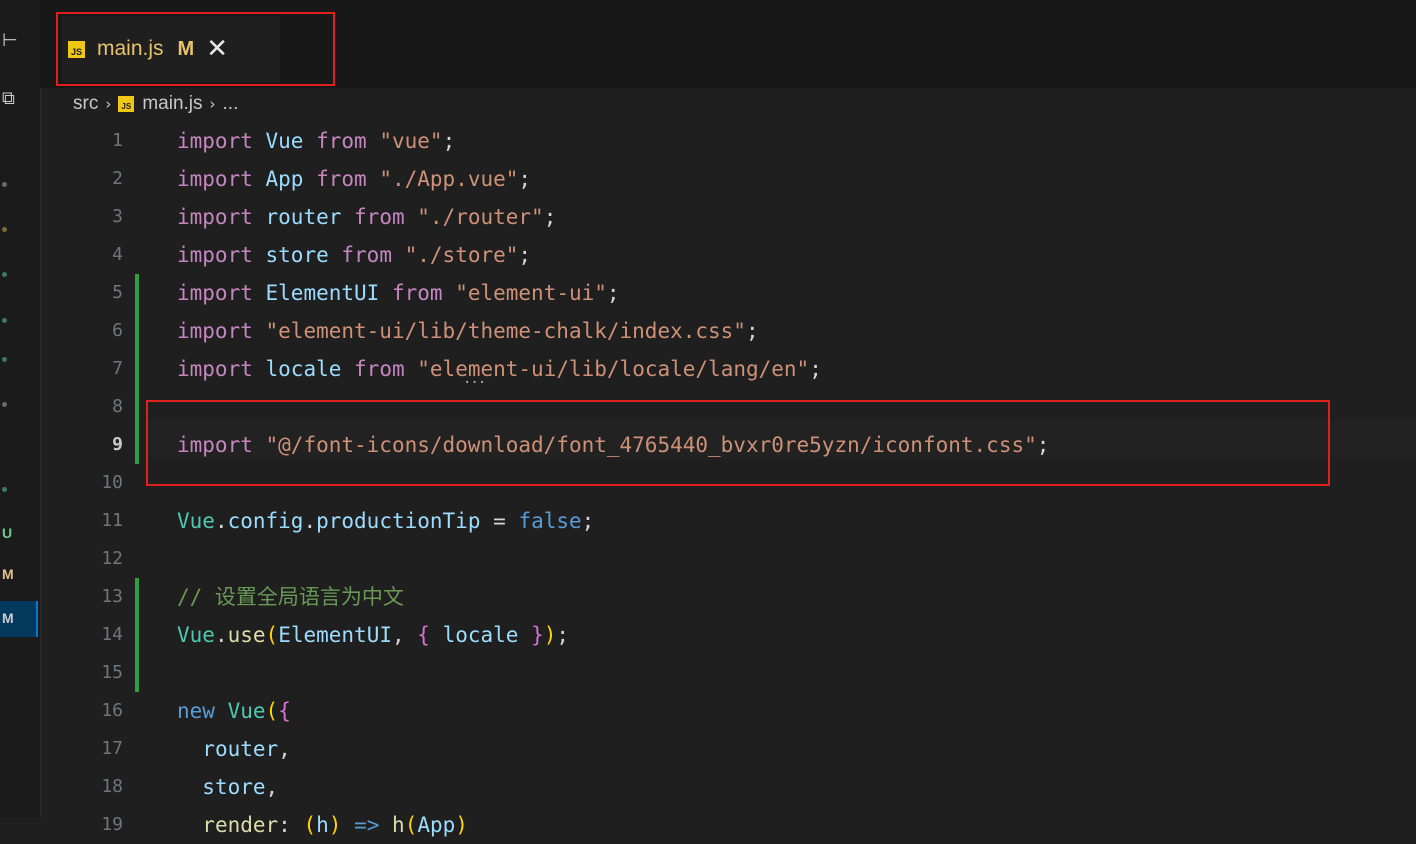  Describe the element at coordinates (728, 4) in the screenshot. I see `window-top-edge` at that location.